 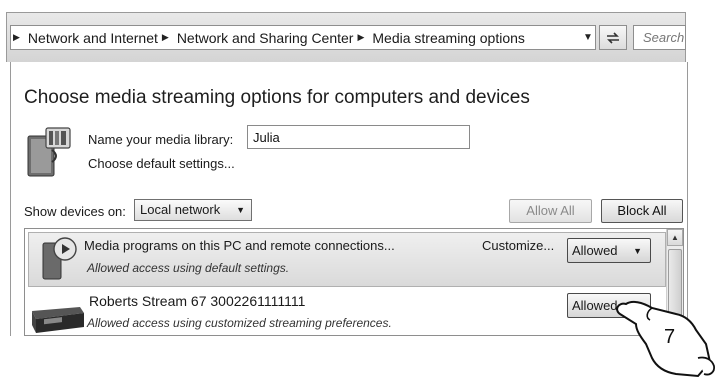 I want to click on top-band, so click(x=358, y=6).